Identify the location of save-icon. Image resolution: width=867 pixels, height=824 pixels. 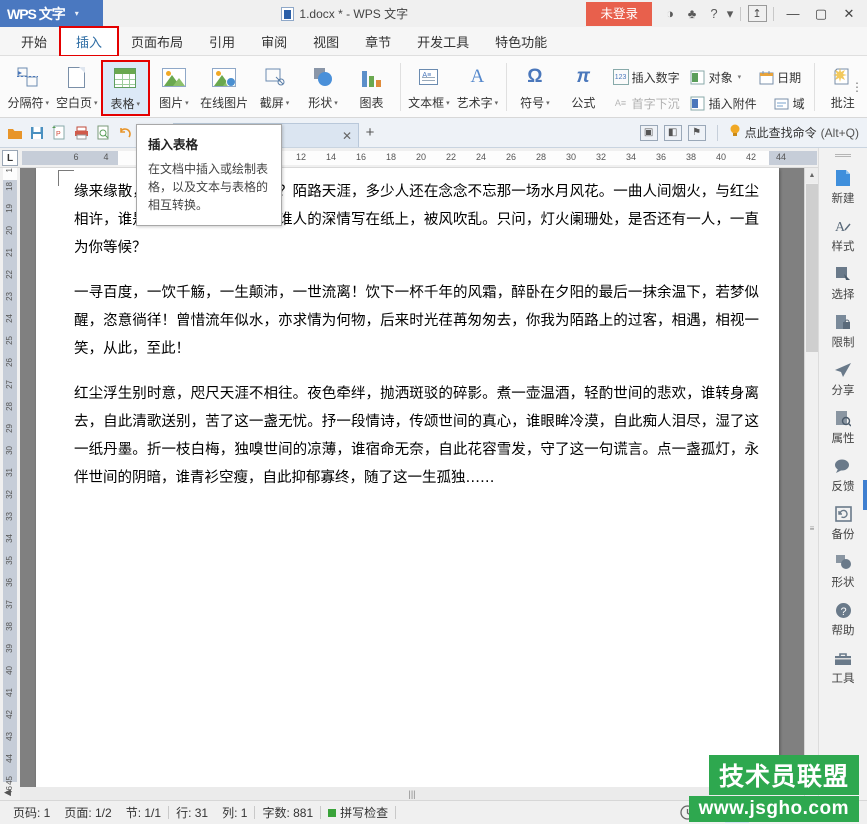
(37, 133).